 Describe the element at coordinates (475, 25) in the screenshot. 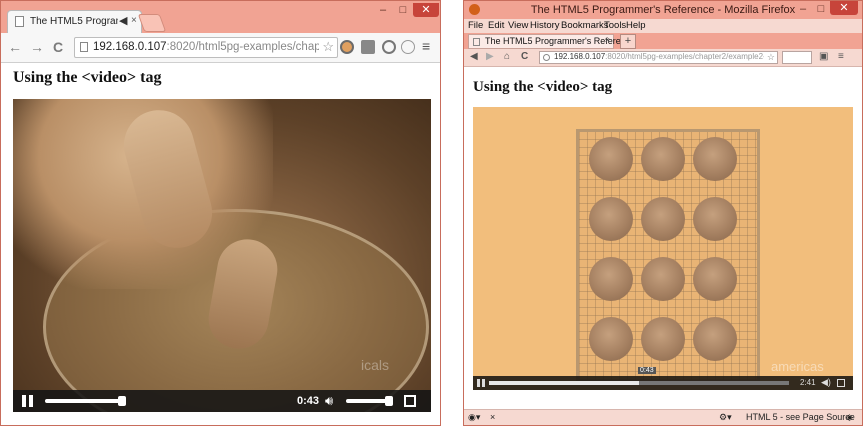

I see `menu-file: File` at that location.